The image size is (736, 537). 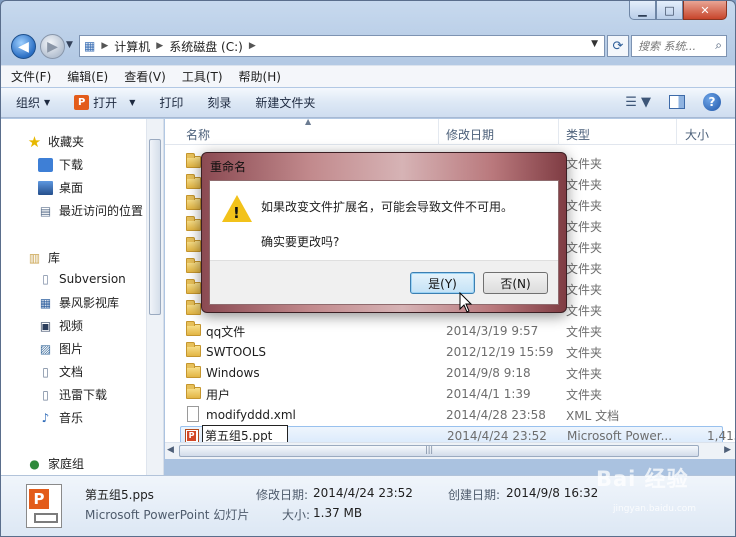 I want to click on documents-icon: ▯, so click(x=45, y=371).